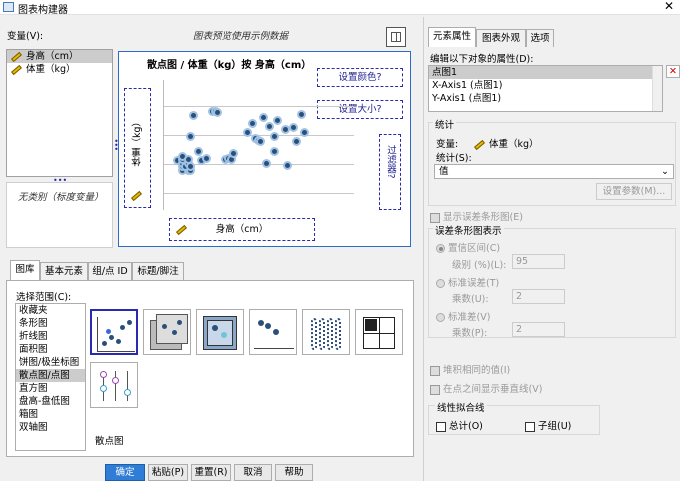 This screenshot has width=680, height=481. What do you see at coordinates (360, 77) in the screenshot?
I see `set-color-dropzone: 设置颜色?` at bounding box center [360, 77].